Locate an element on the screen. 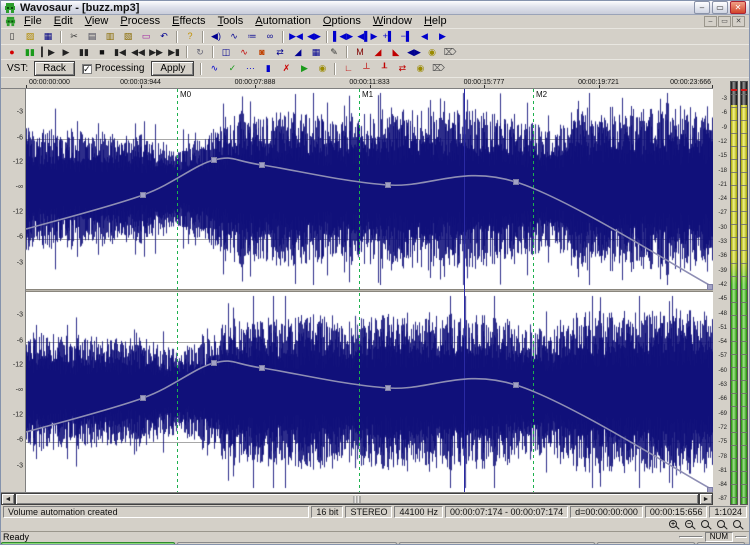  point-icon: ▮ is located at coordinates (268, 68).